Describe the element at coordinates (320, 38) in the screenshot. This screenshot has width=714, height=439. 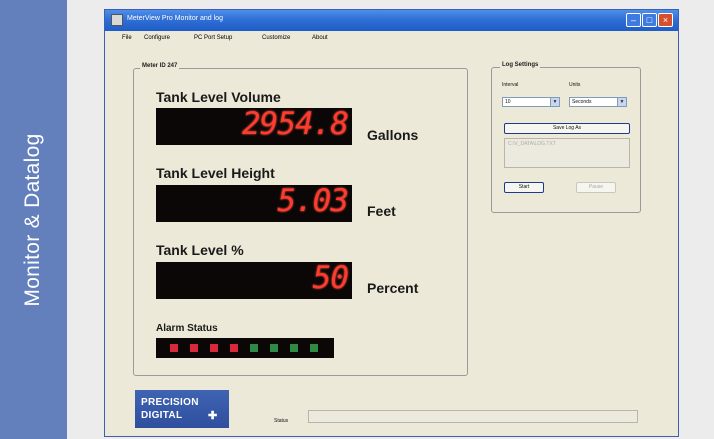
I see `menu-about: About` at that location.